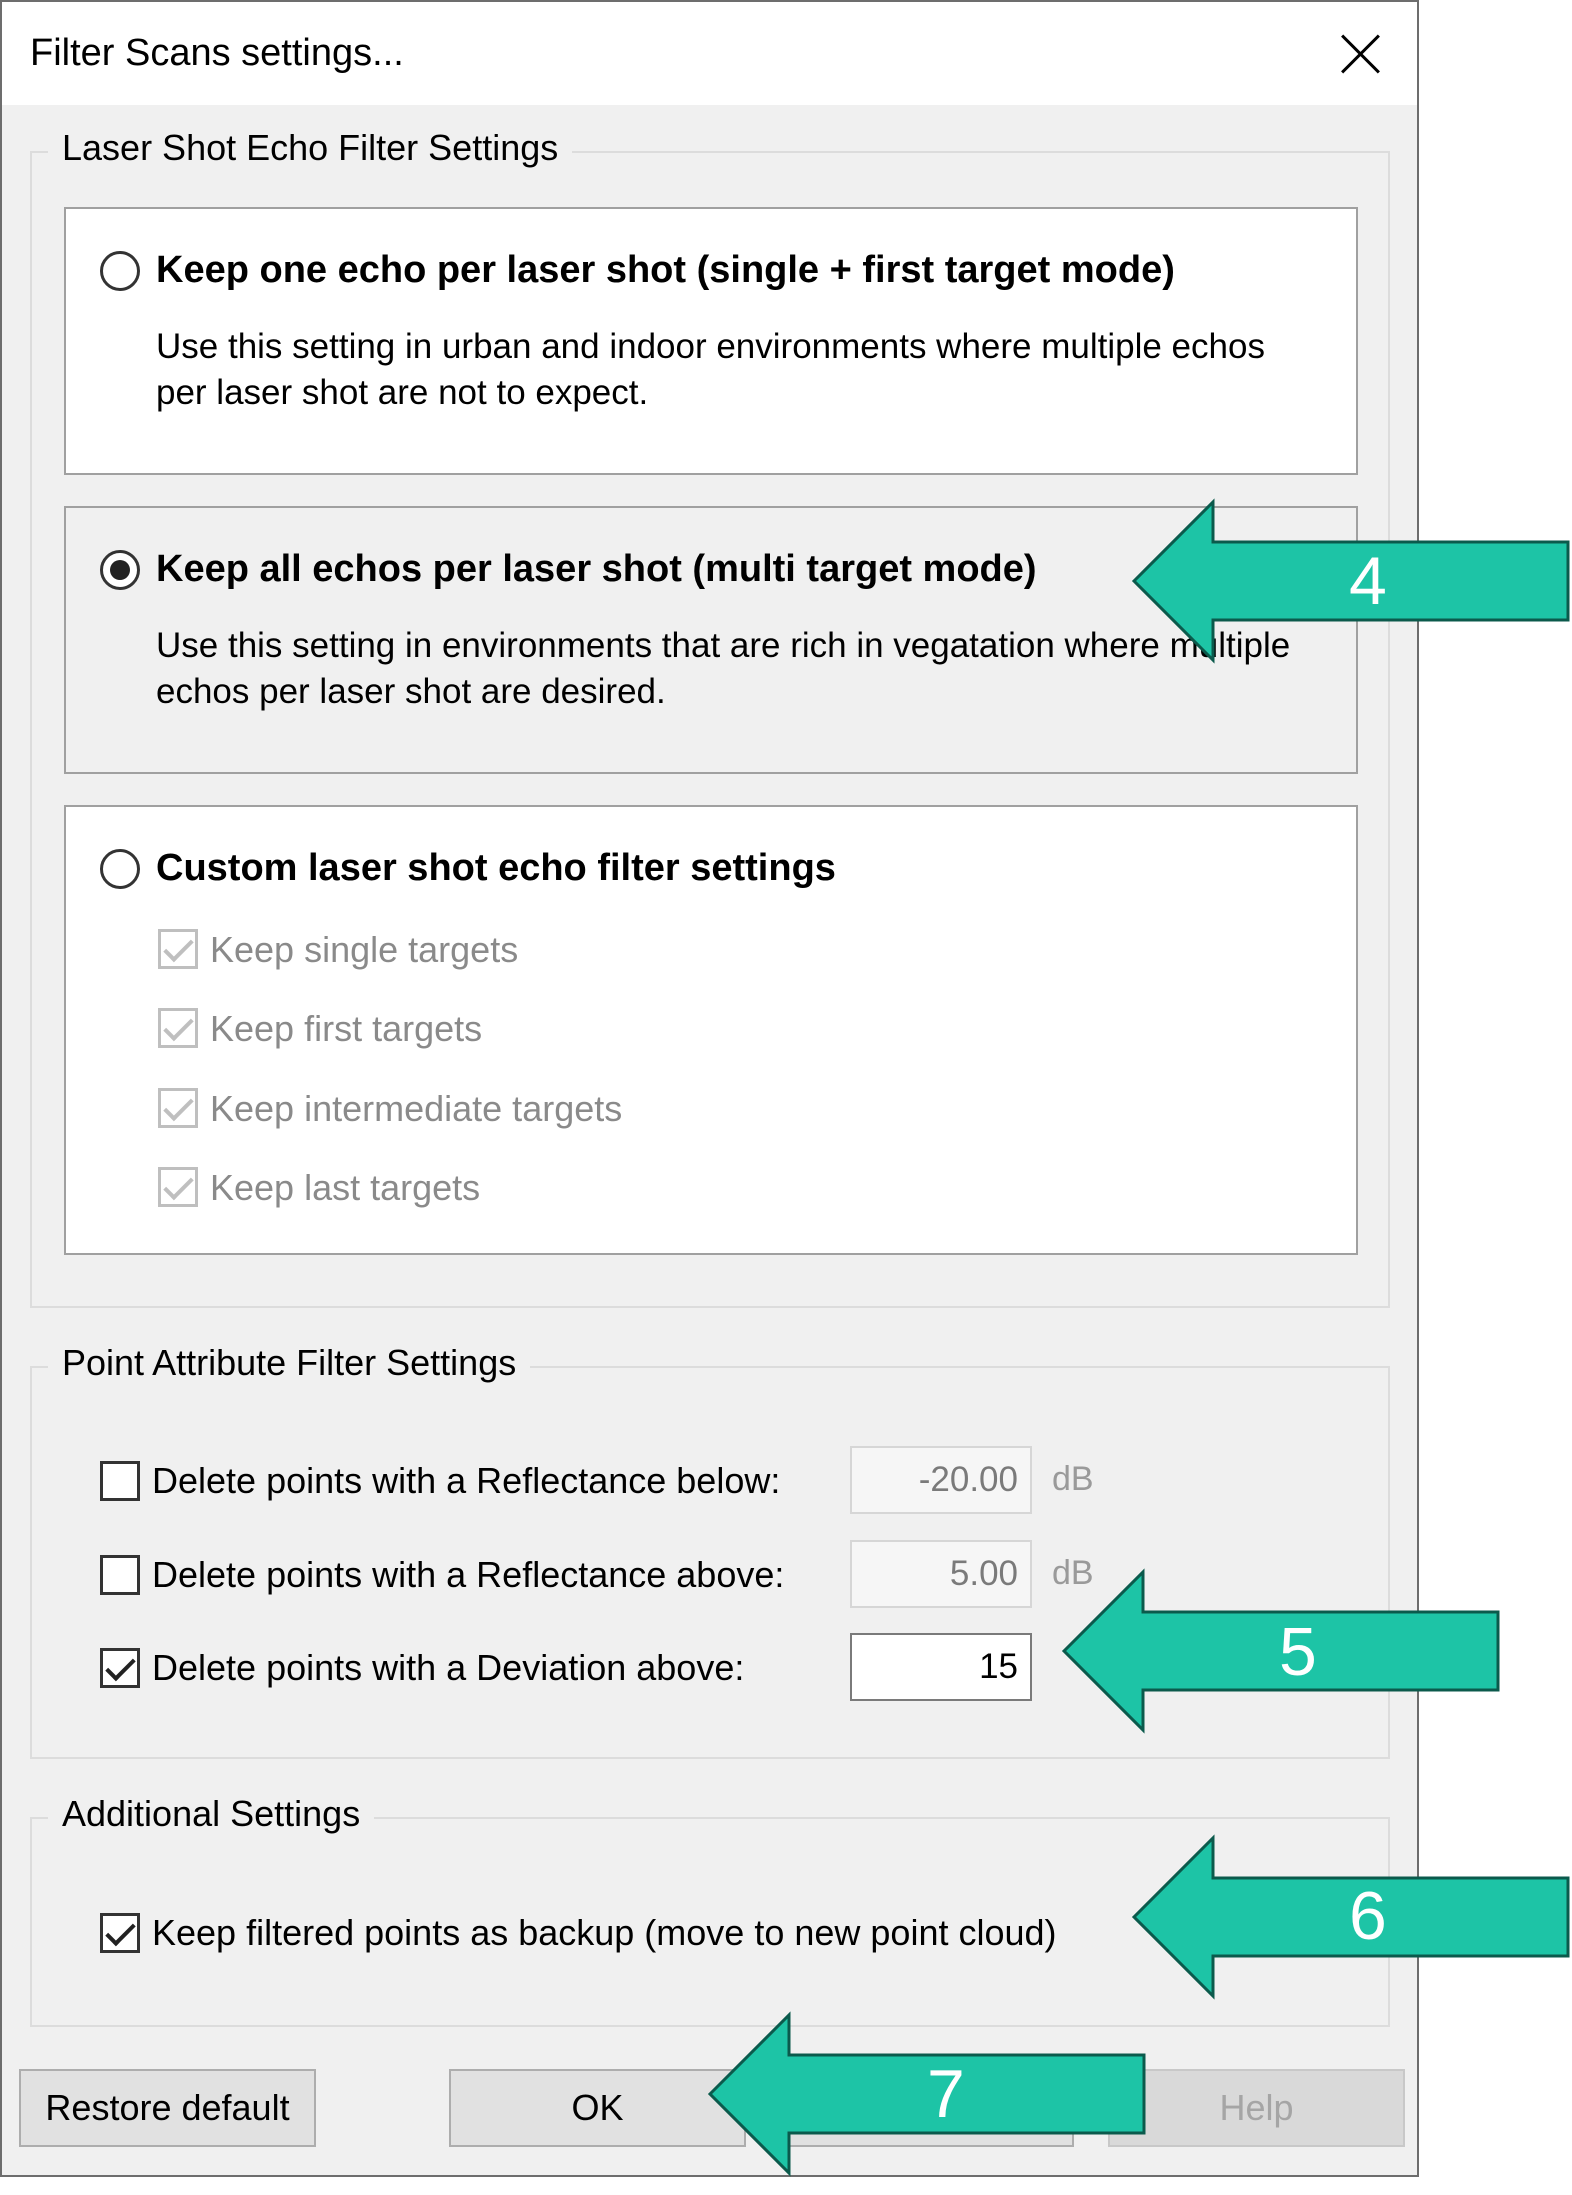 The height and width of the screenshot is (2195, 1572). Describe the element at coordinates (211, 1814) in the screenshot. I see `additional-settings-group-legend: Additional Settings` at that location.